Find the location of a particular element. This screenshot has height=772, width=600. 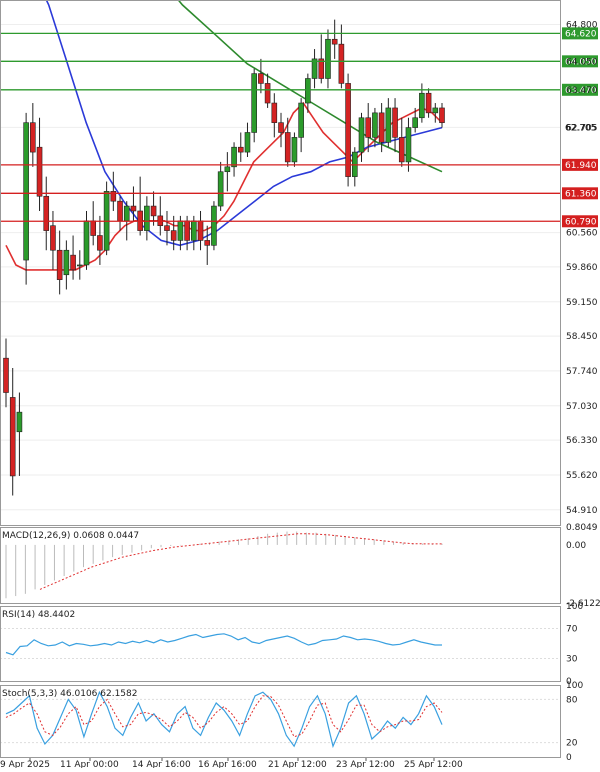

time-tick-label: 11 Apr 00:00 is located at coordinates (89, 764).